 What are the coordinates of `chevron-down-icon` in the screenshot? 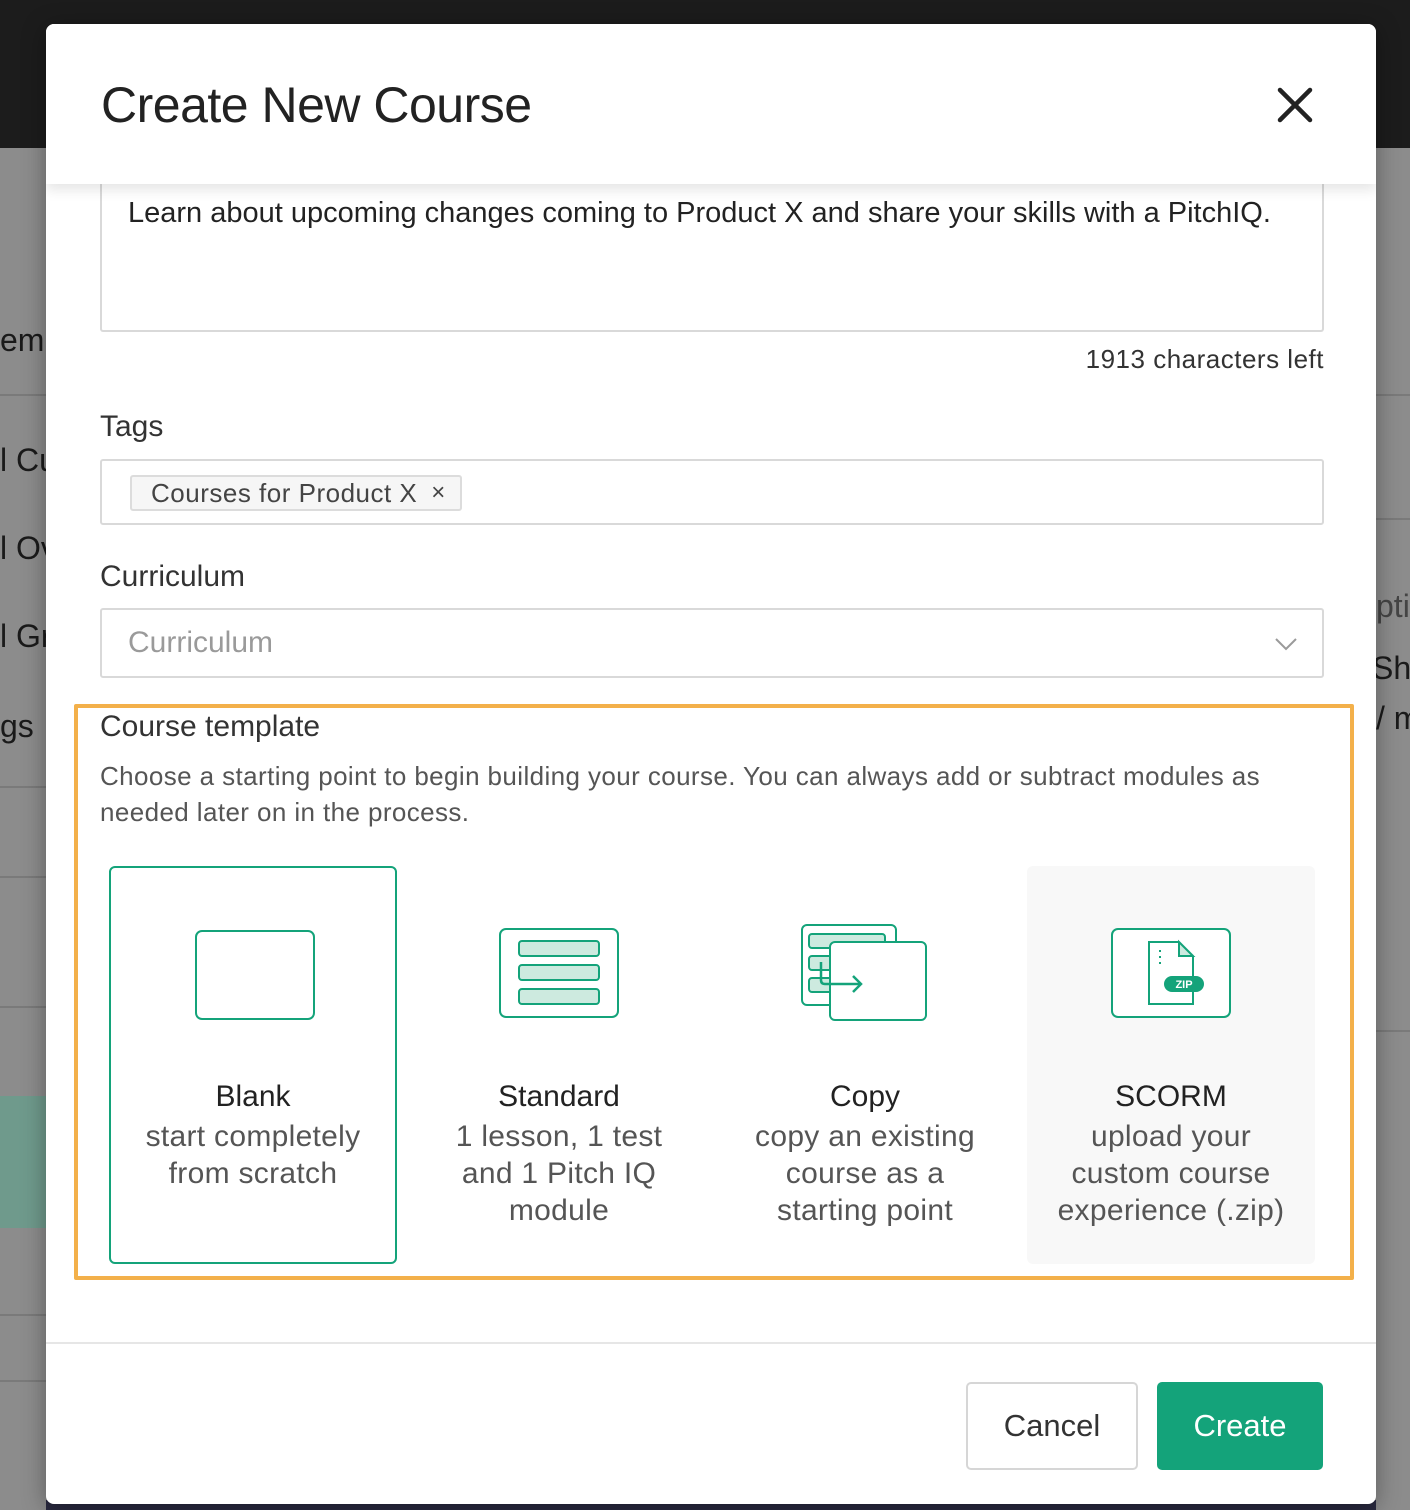 It's located at (1286, 644).